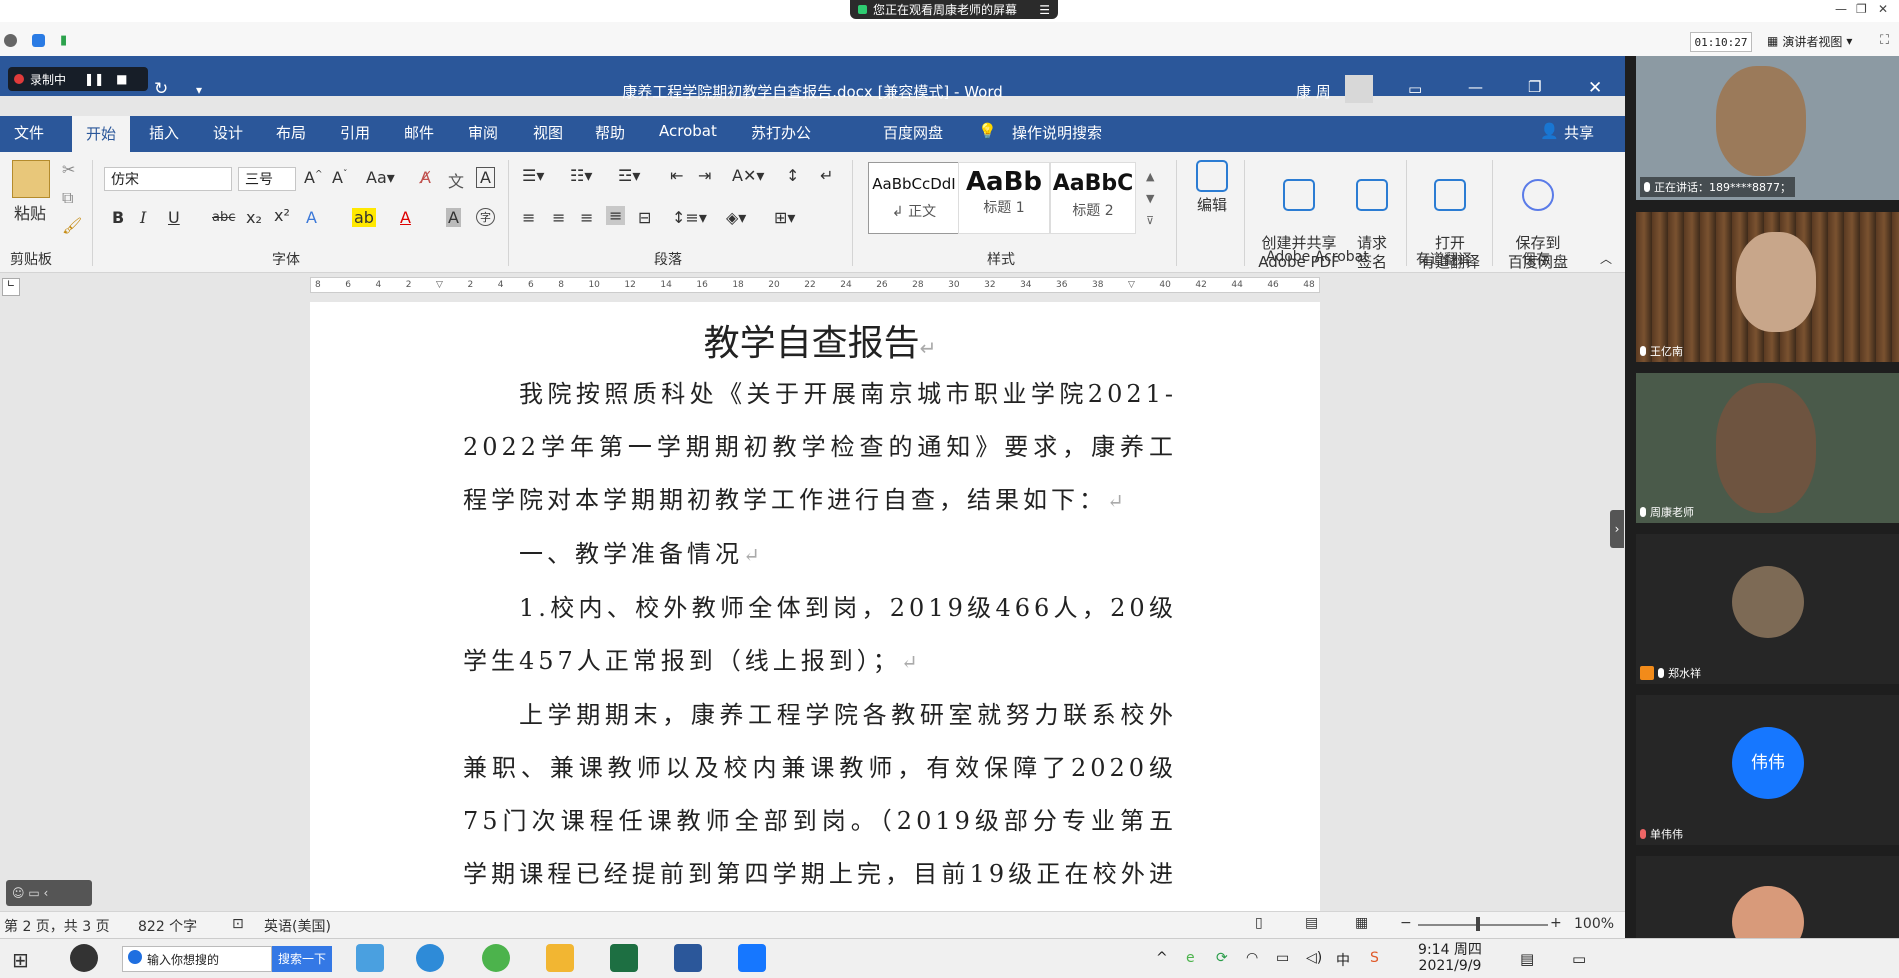  I want to click on bullets-icon: ☰▾, so click(533, 175).